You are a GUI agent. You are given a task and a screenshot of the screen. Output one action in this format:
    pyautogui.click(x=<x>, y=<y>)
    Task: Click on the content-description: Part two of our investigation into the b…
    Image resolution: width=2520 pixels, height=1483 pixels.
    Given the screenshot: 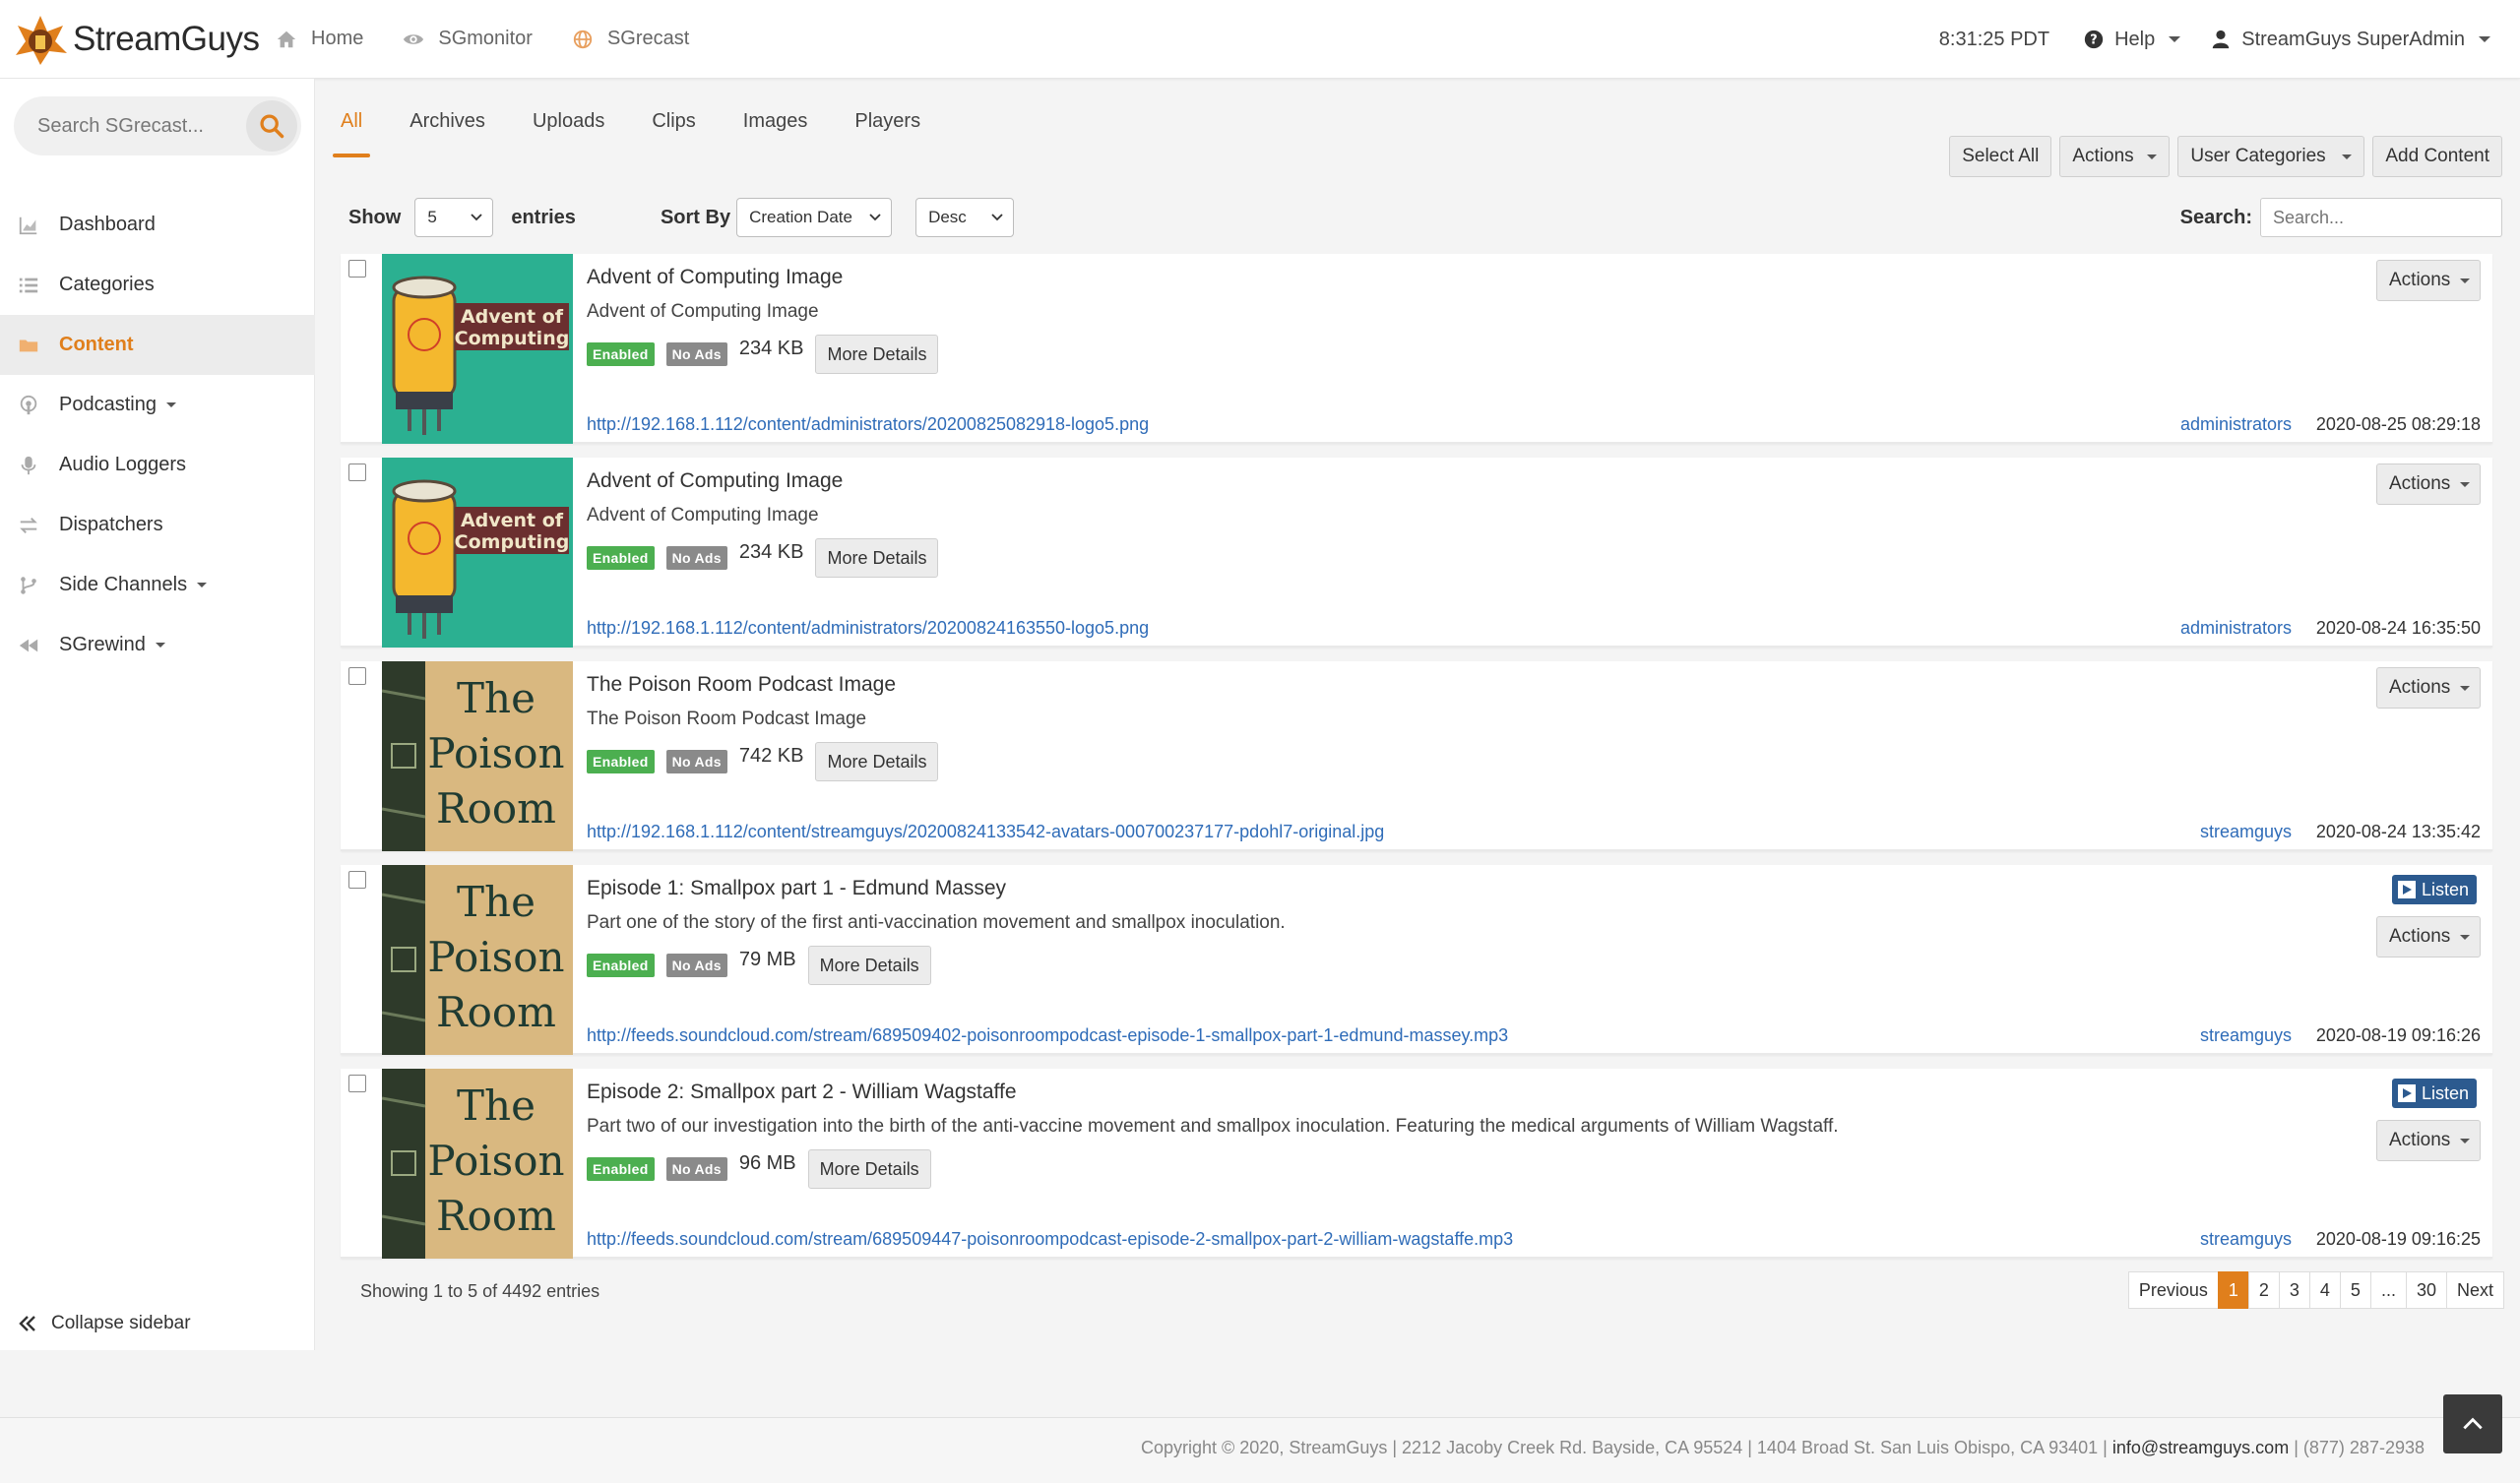 What is the action you would take?
    pyautogui.click(x=1213, y=1126)
    